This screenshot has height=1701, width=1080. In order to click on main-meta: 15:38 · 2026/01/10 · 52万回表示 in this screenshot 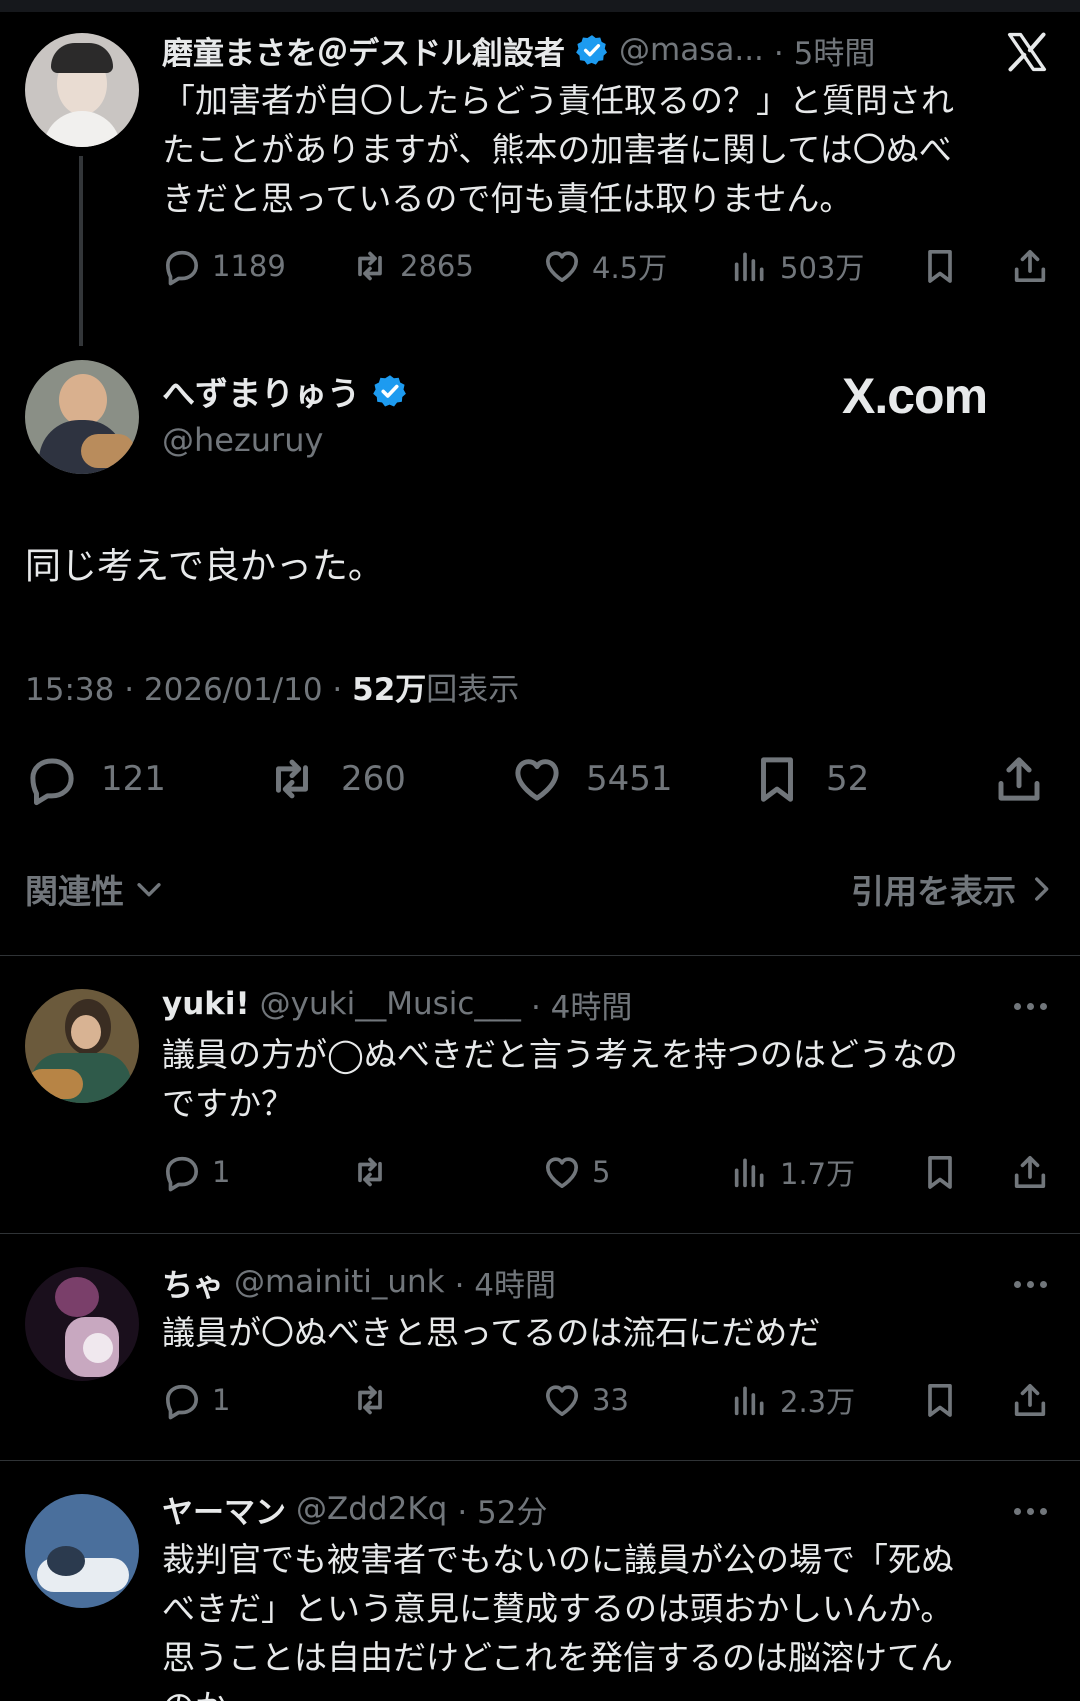, I will do `click(272, 690)`.